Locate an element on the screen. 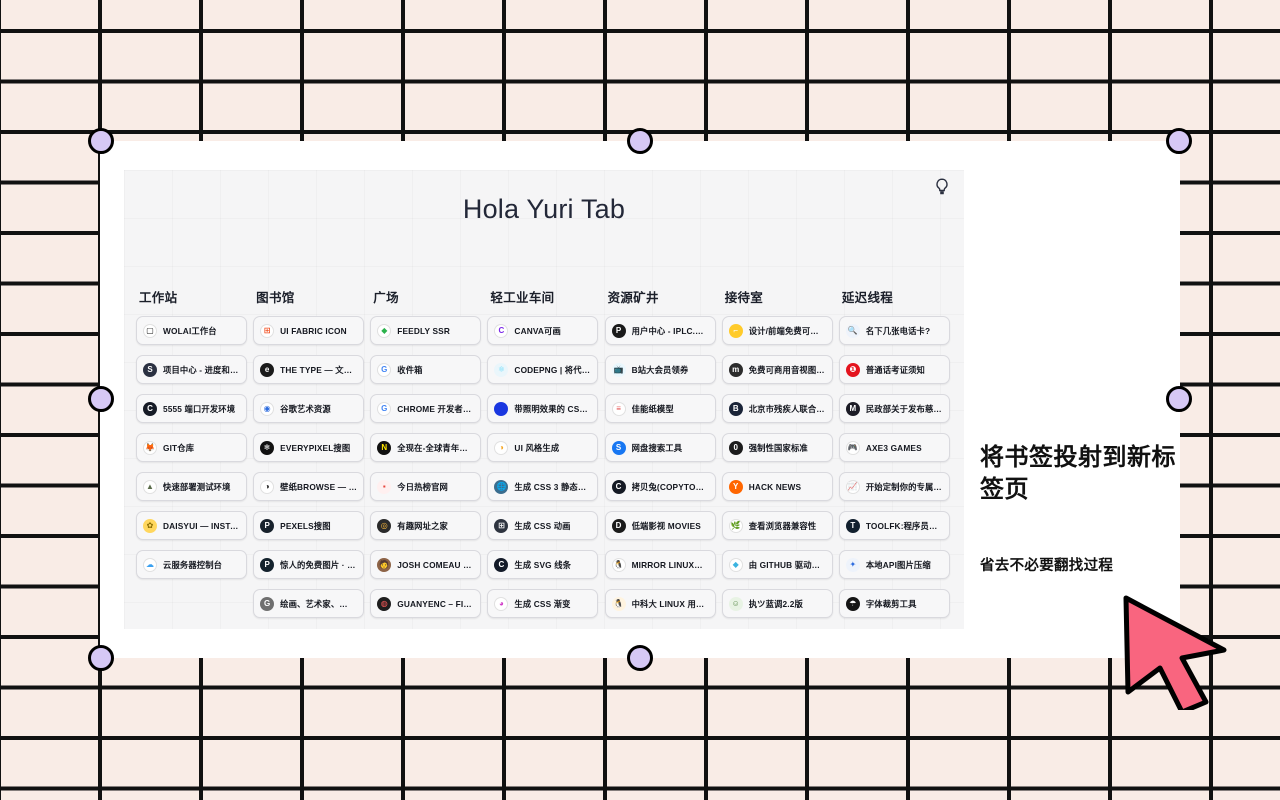  bookmark-item-label: 云服务器控制台 is located at coordinates (193, 564).